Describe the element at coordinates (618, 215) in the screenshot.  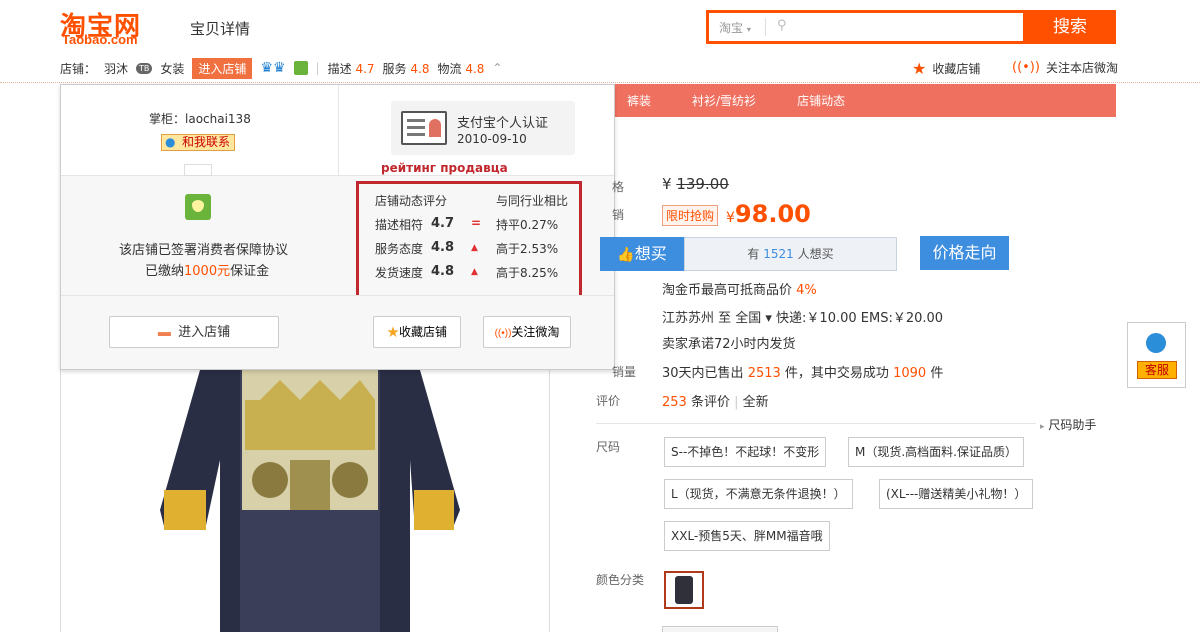
I see `promo-label-fragment: 销` at that location.